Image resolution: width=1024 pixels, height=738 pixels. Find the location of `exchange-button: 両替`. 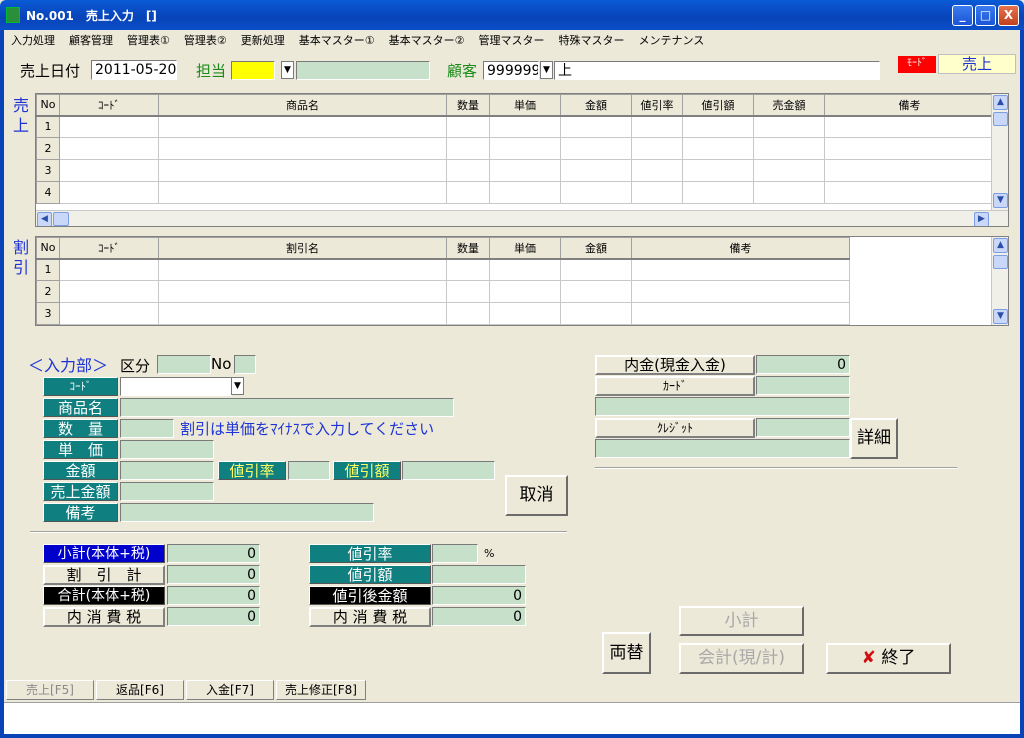

exchange-button: 両替 is located at coordinates (626, 653).